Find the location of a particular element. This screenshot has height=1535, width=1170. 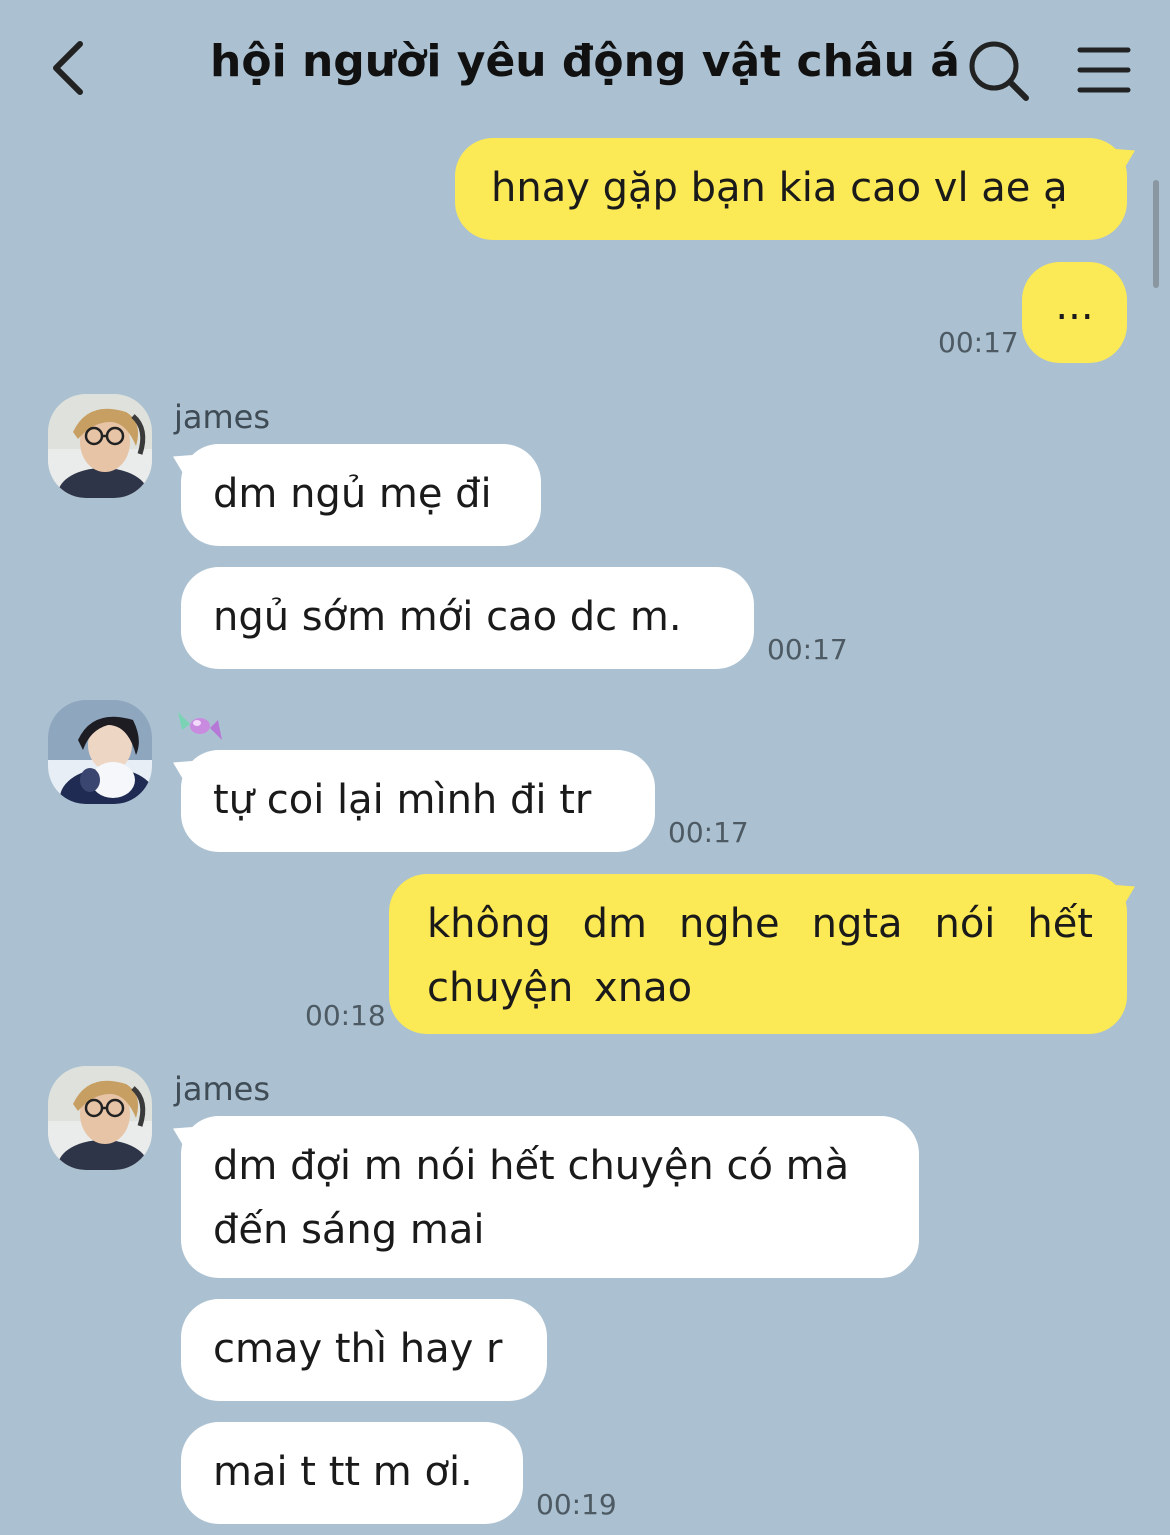

message-time: 00:18 is located at coordinates (345, 1015).